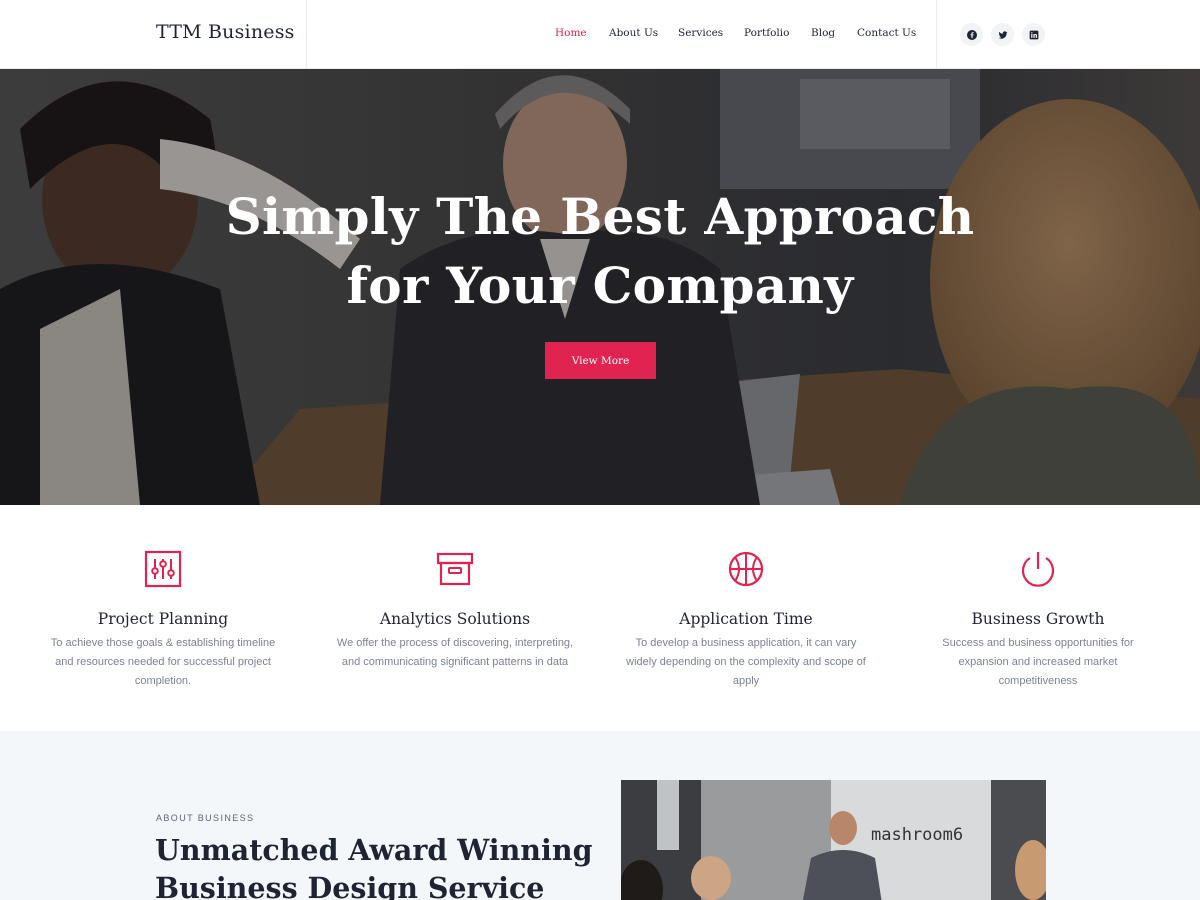 The width and height of the screenshot is (1200, 900). I want to click on about-title-line1: Unmatched Award Winning, so click(374, 850).